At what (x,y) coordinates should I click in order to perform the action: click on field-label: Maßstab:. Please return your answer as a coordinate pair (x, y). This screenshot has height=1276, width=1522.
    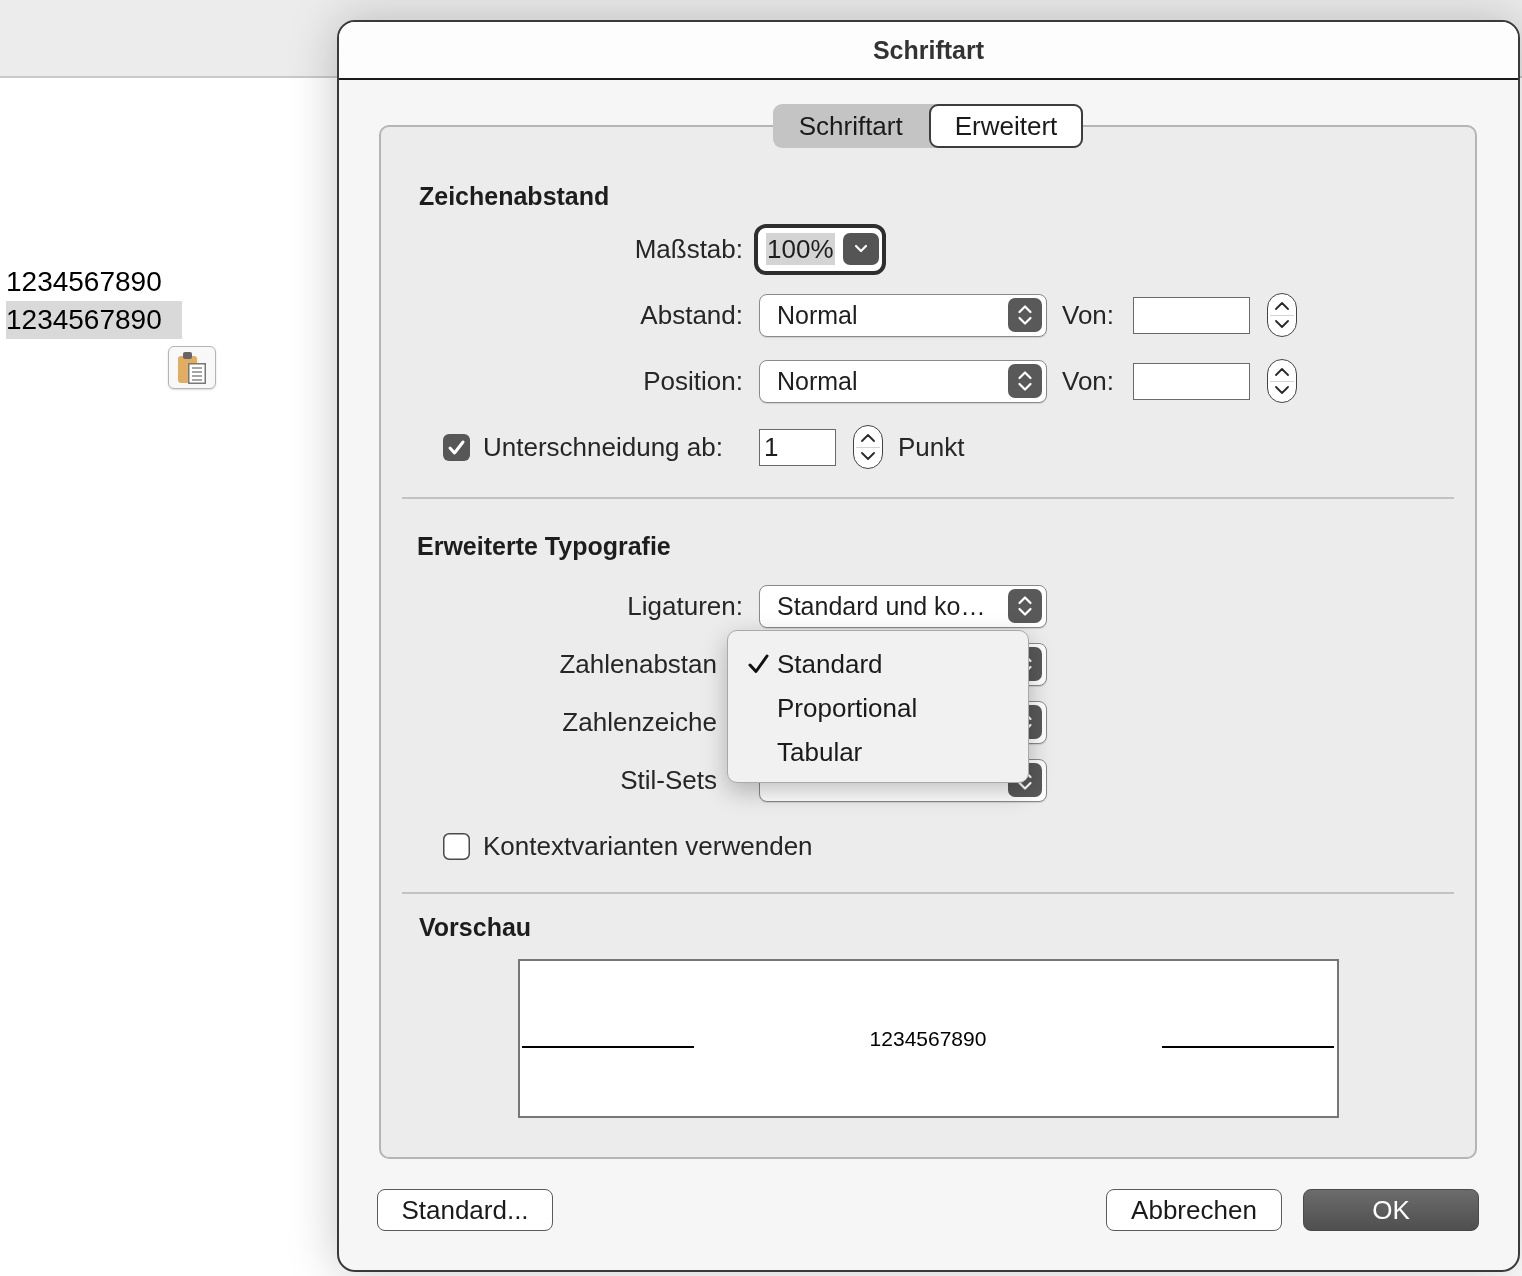
    Looking at the image, I should click on (688, 249).